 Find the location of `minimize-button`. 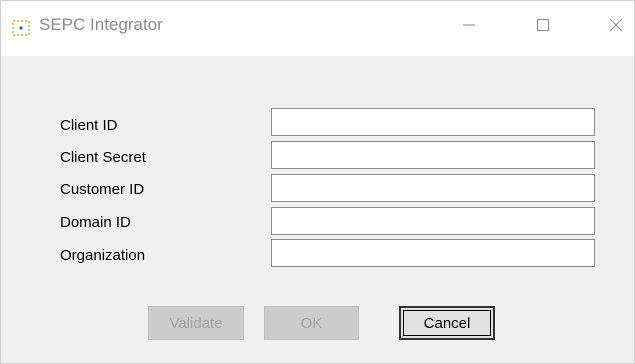

minimize-button is located at coordinates (469, 27).